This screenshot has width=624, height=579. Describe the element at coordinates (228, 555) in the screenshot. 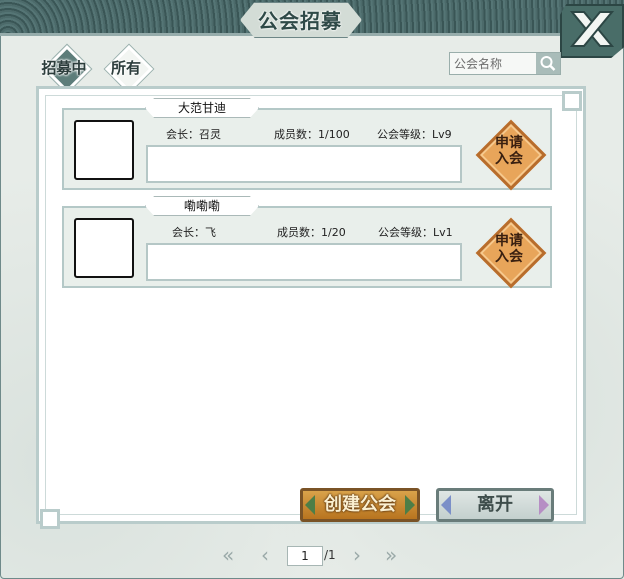

I see `first-page-button: «` at that location.